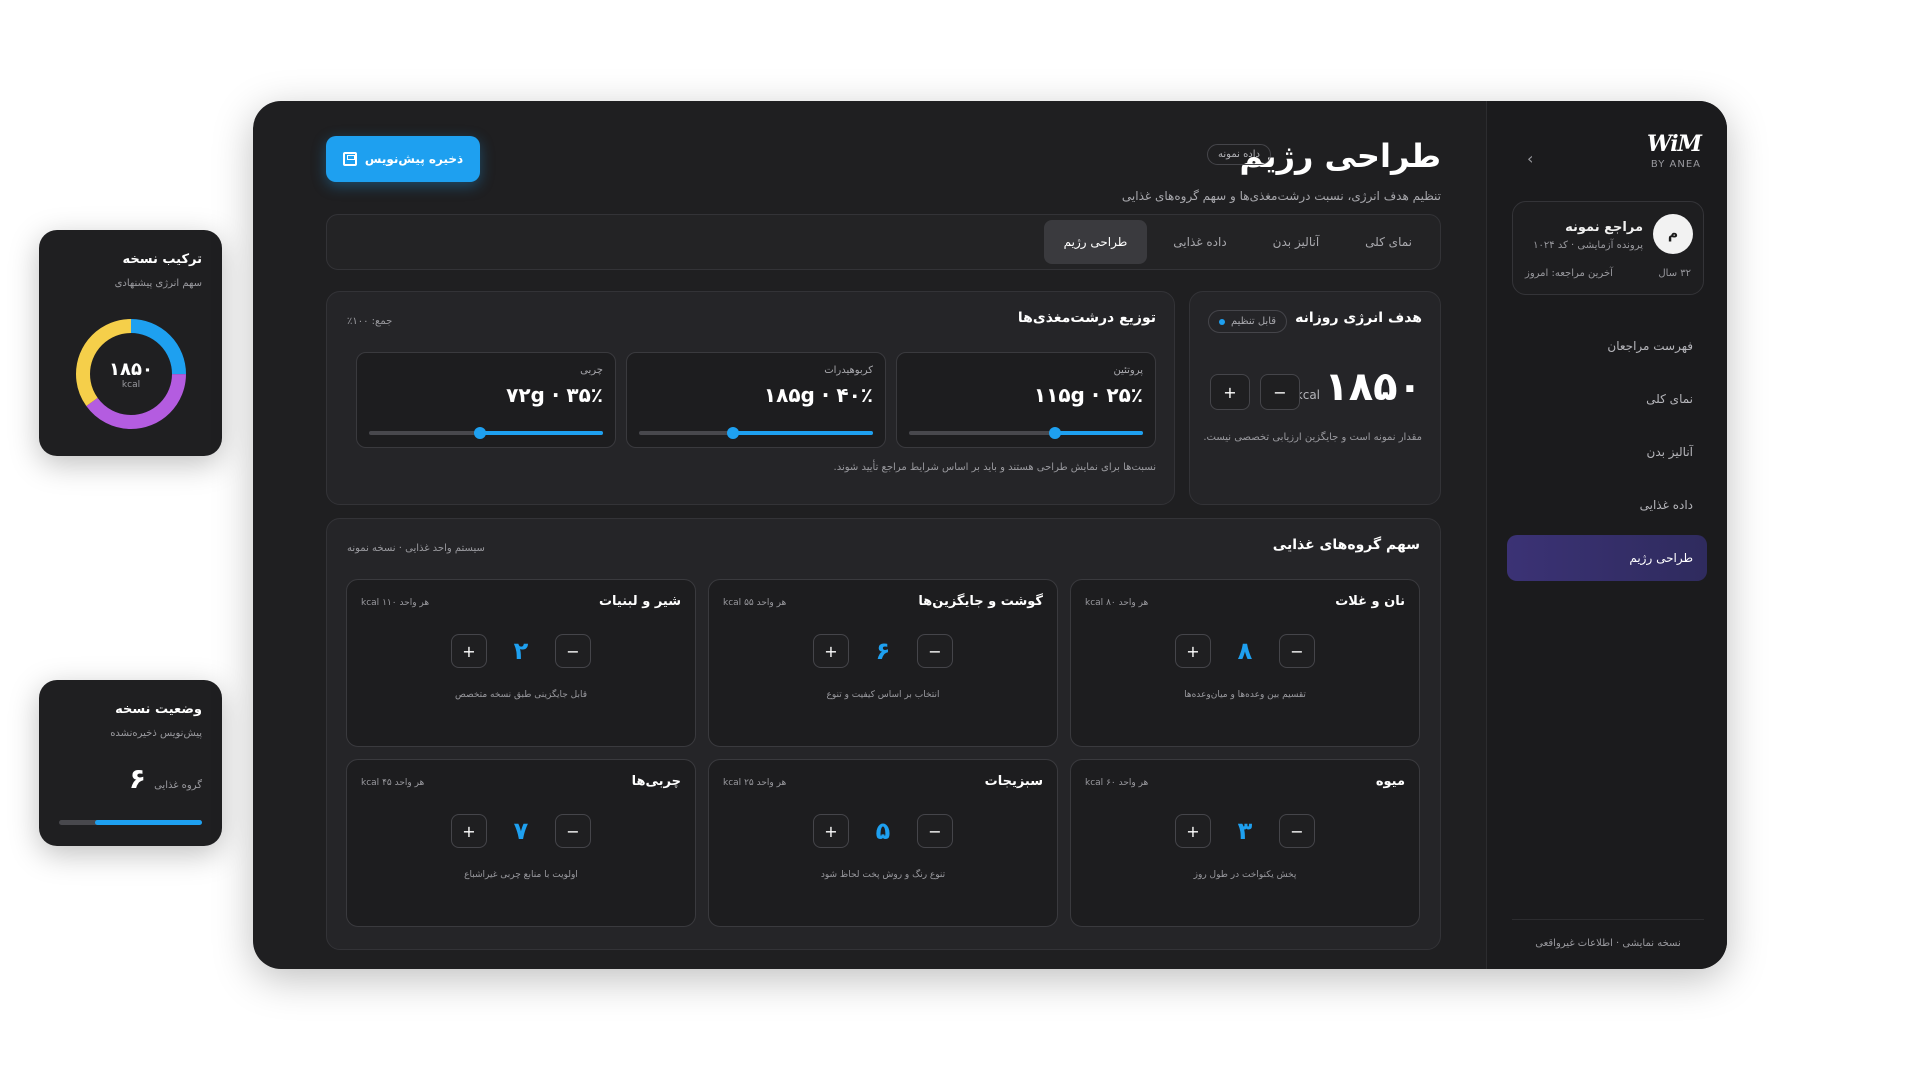  Describe the element at coordinates (1346, 545) in the screenshot. I see `food-groups-title: سهم گروه‌های غذایی` at that location.